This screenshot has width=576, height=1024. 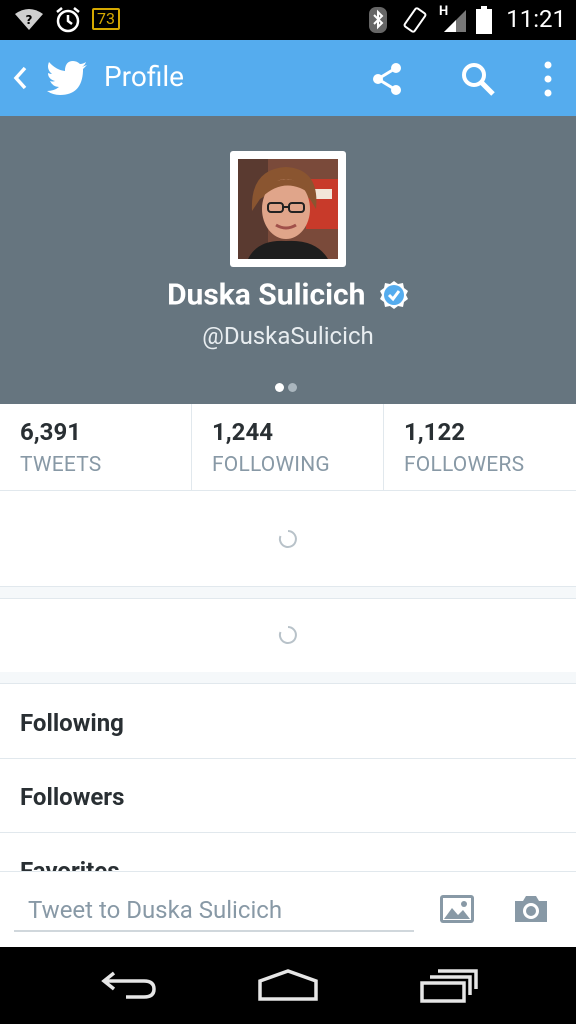 I want to click on profile-name-row: Duska Sulicich, so click(x=288, y=294).